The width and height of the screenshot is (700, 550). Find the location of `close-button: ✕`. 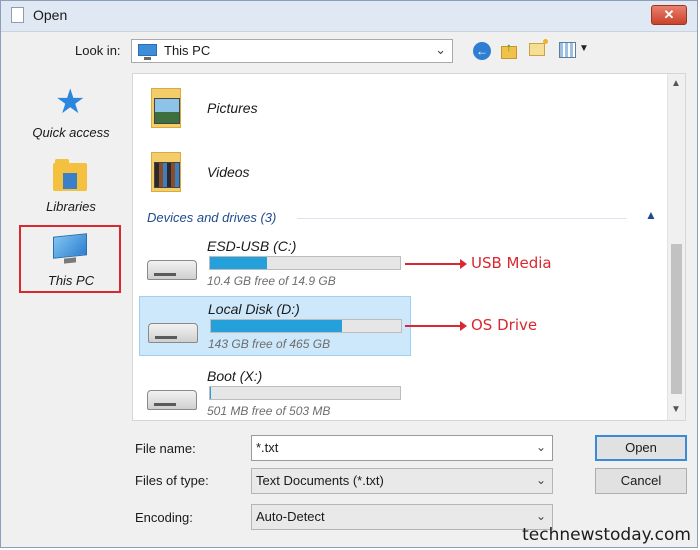

close-button: ✕ is located at coordinates (669, 15).